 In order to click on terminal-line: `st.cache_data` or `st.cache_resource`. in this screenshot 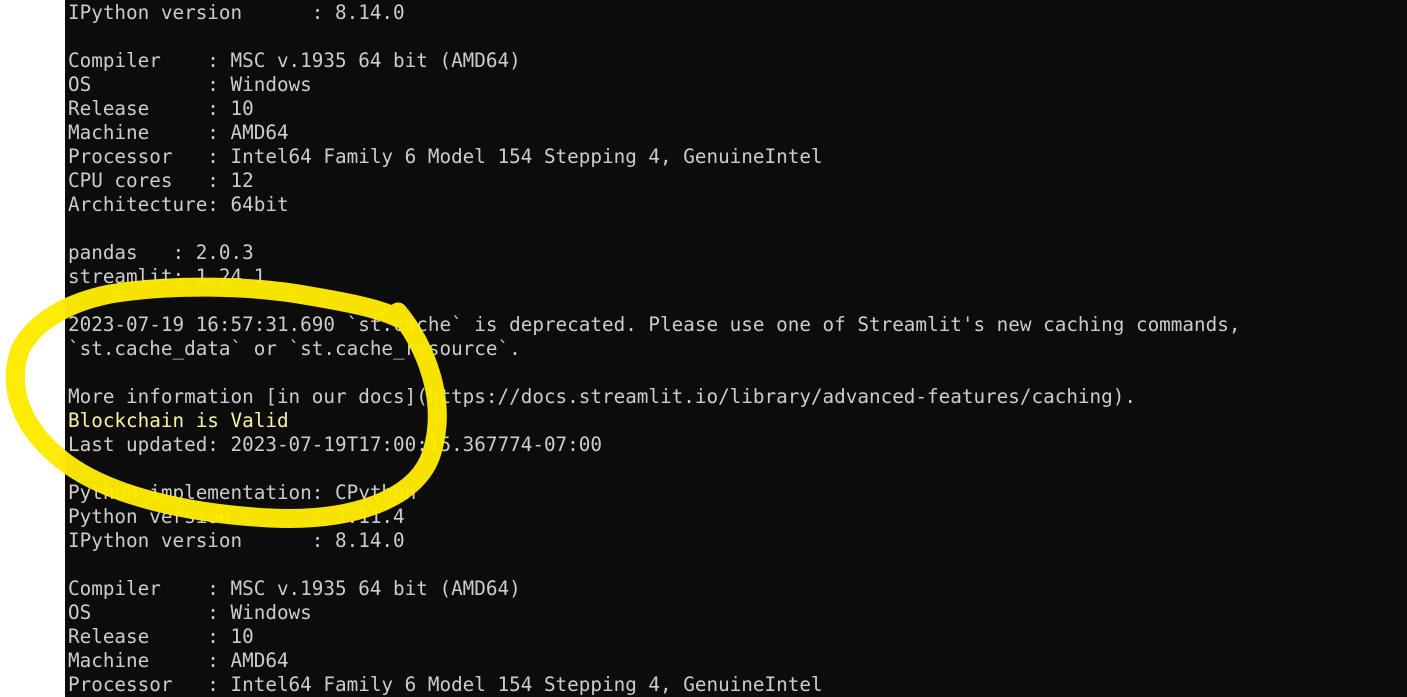, I will do `click(294, 348)`.